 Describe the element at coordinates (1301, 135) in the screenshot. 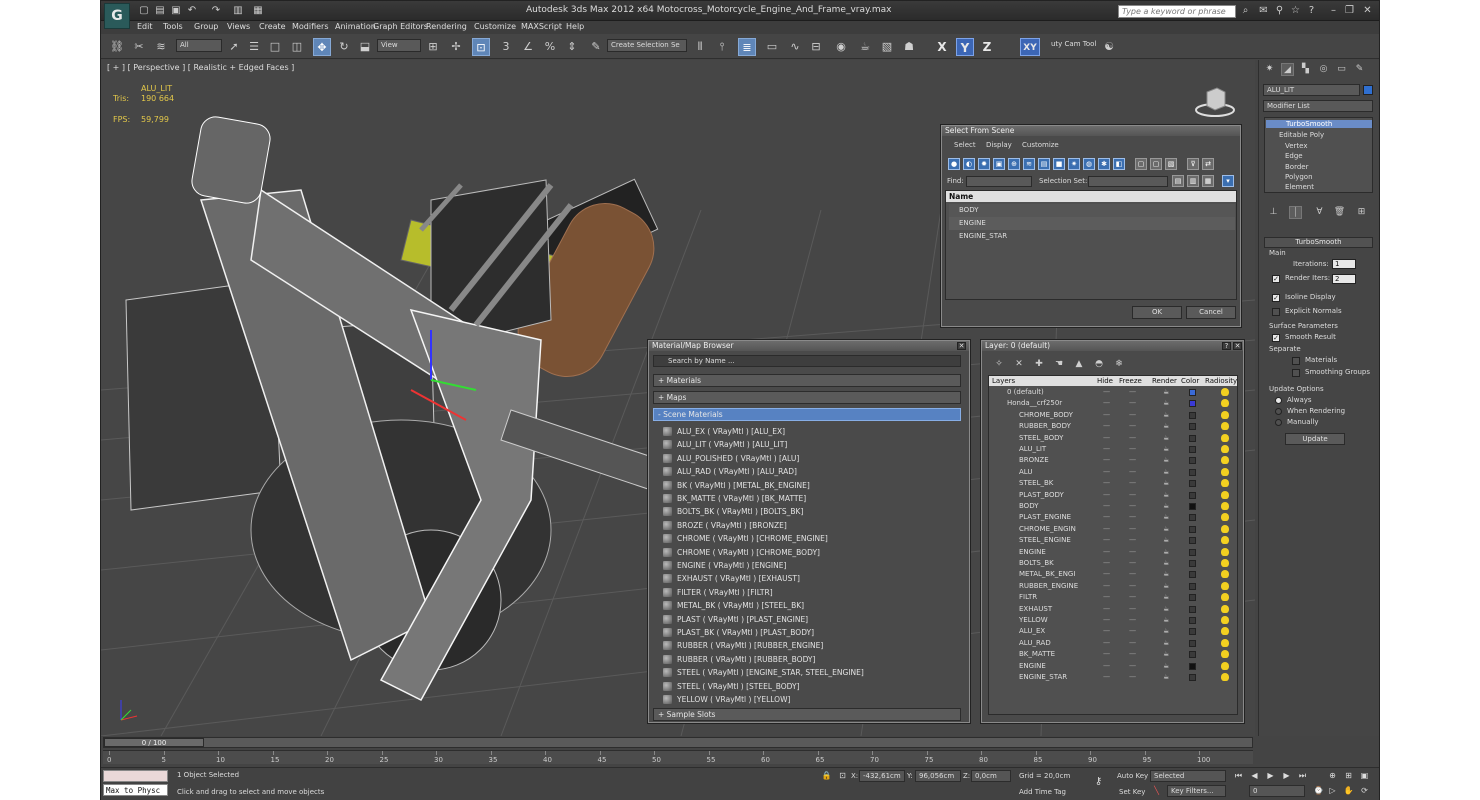

I see `stack-item-editable-poly: Editable Poly` at that location.